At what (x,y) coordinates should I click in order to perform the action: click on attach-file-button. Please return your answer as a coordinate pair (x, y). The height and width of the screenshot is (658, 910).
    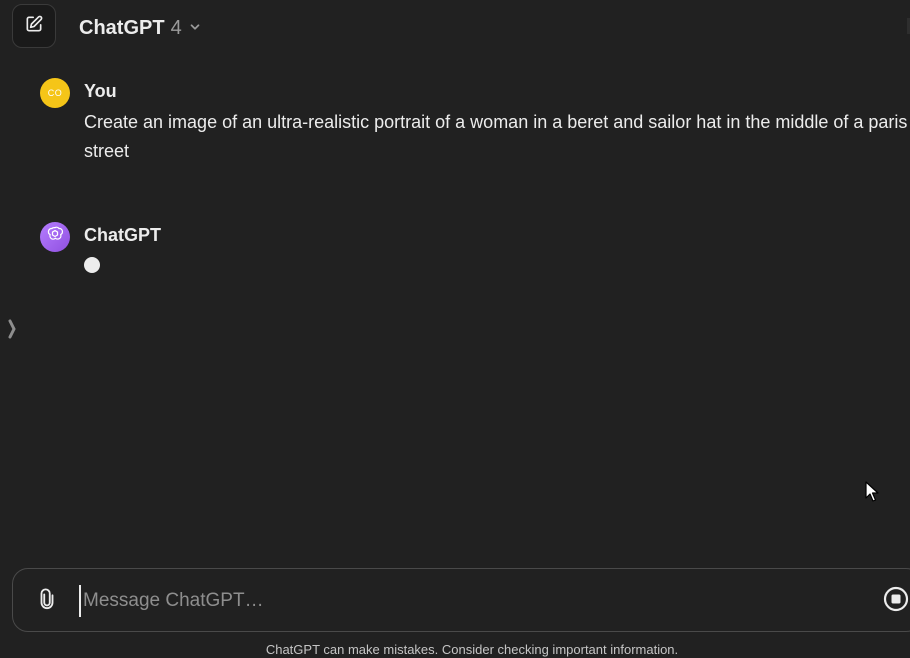
    Looking at the image, I should click on (47, 601).